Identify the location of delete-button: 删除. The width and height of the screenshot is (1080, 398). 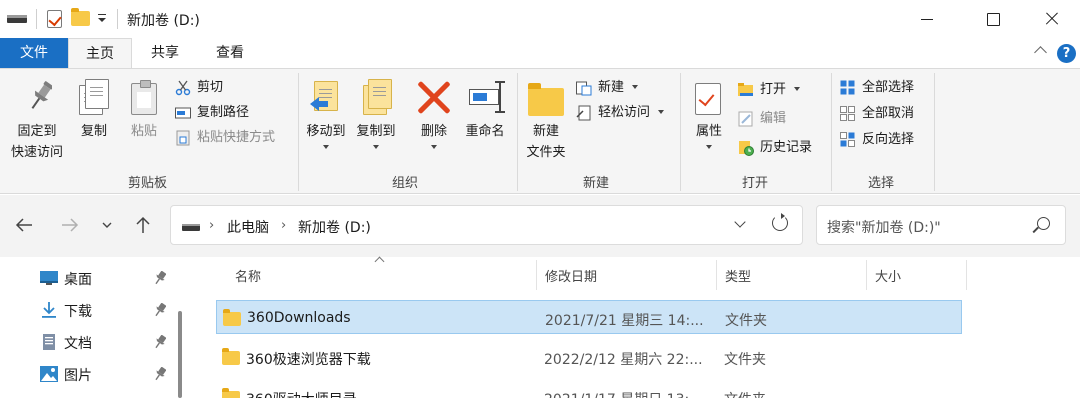
(434, 122).